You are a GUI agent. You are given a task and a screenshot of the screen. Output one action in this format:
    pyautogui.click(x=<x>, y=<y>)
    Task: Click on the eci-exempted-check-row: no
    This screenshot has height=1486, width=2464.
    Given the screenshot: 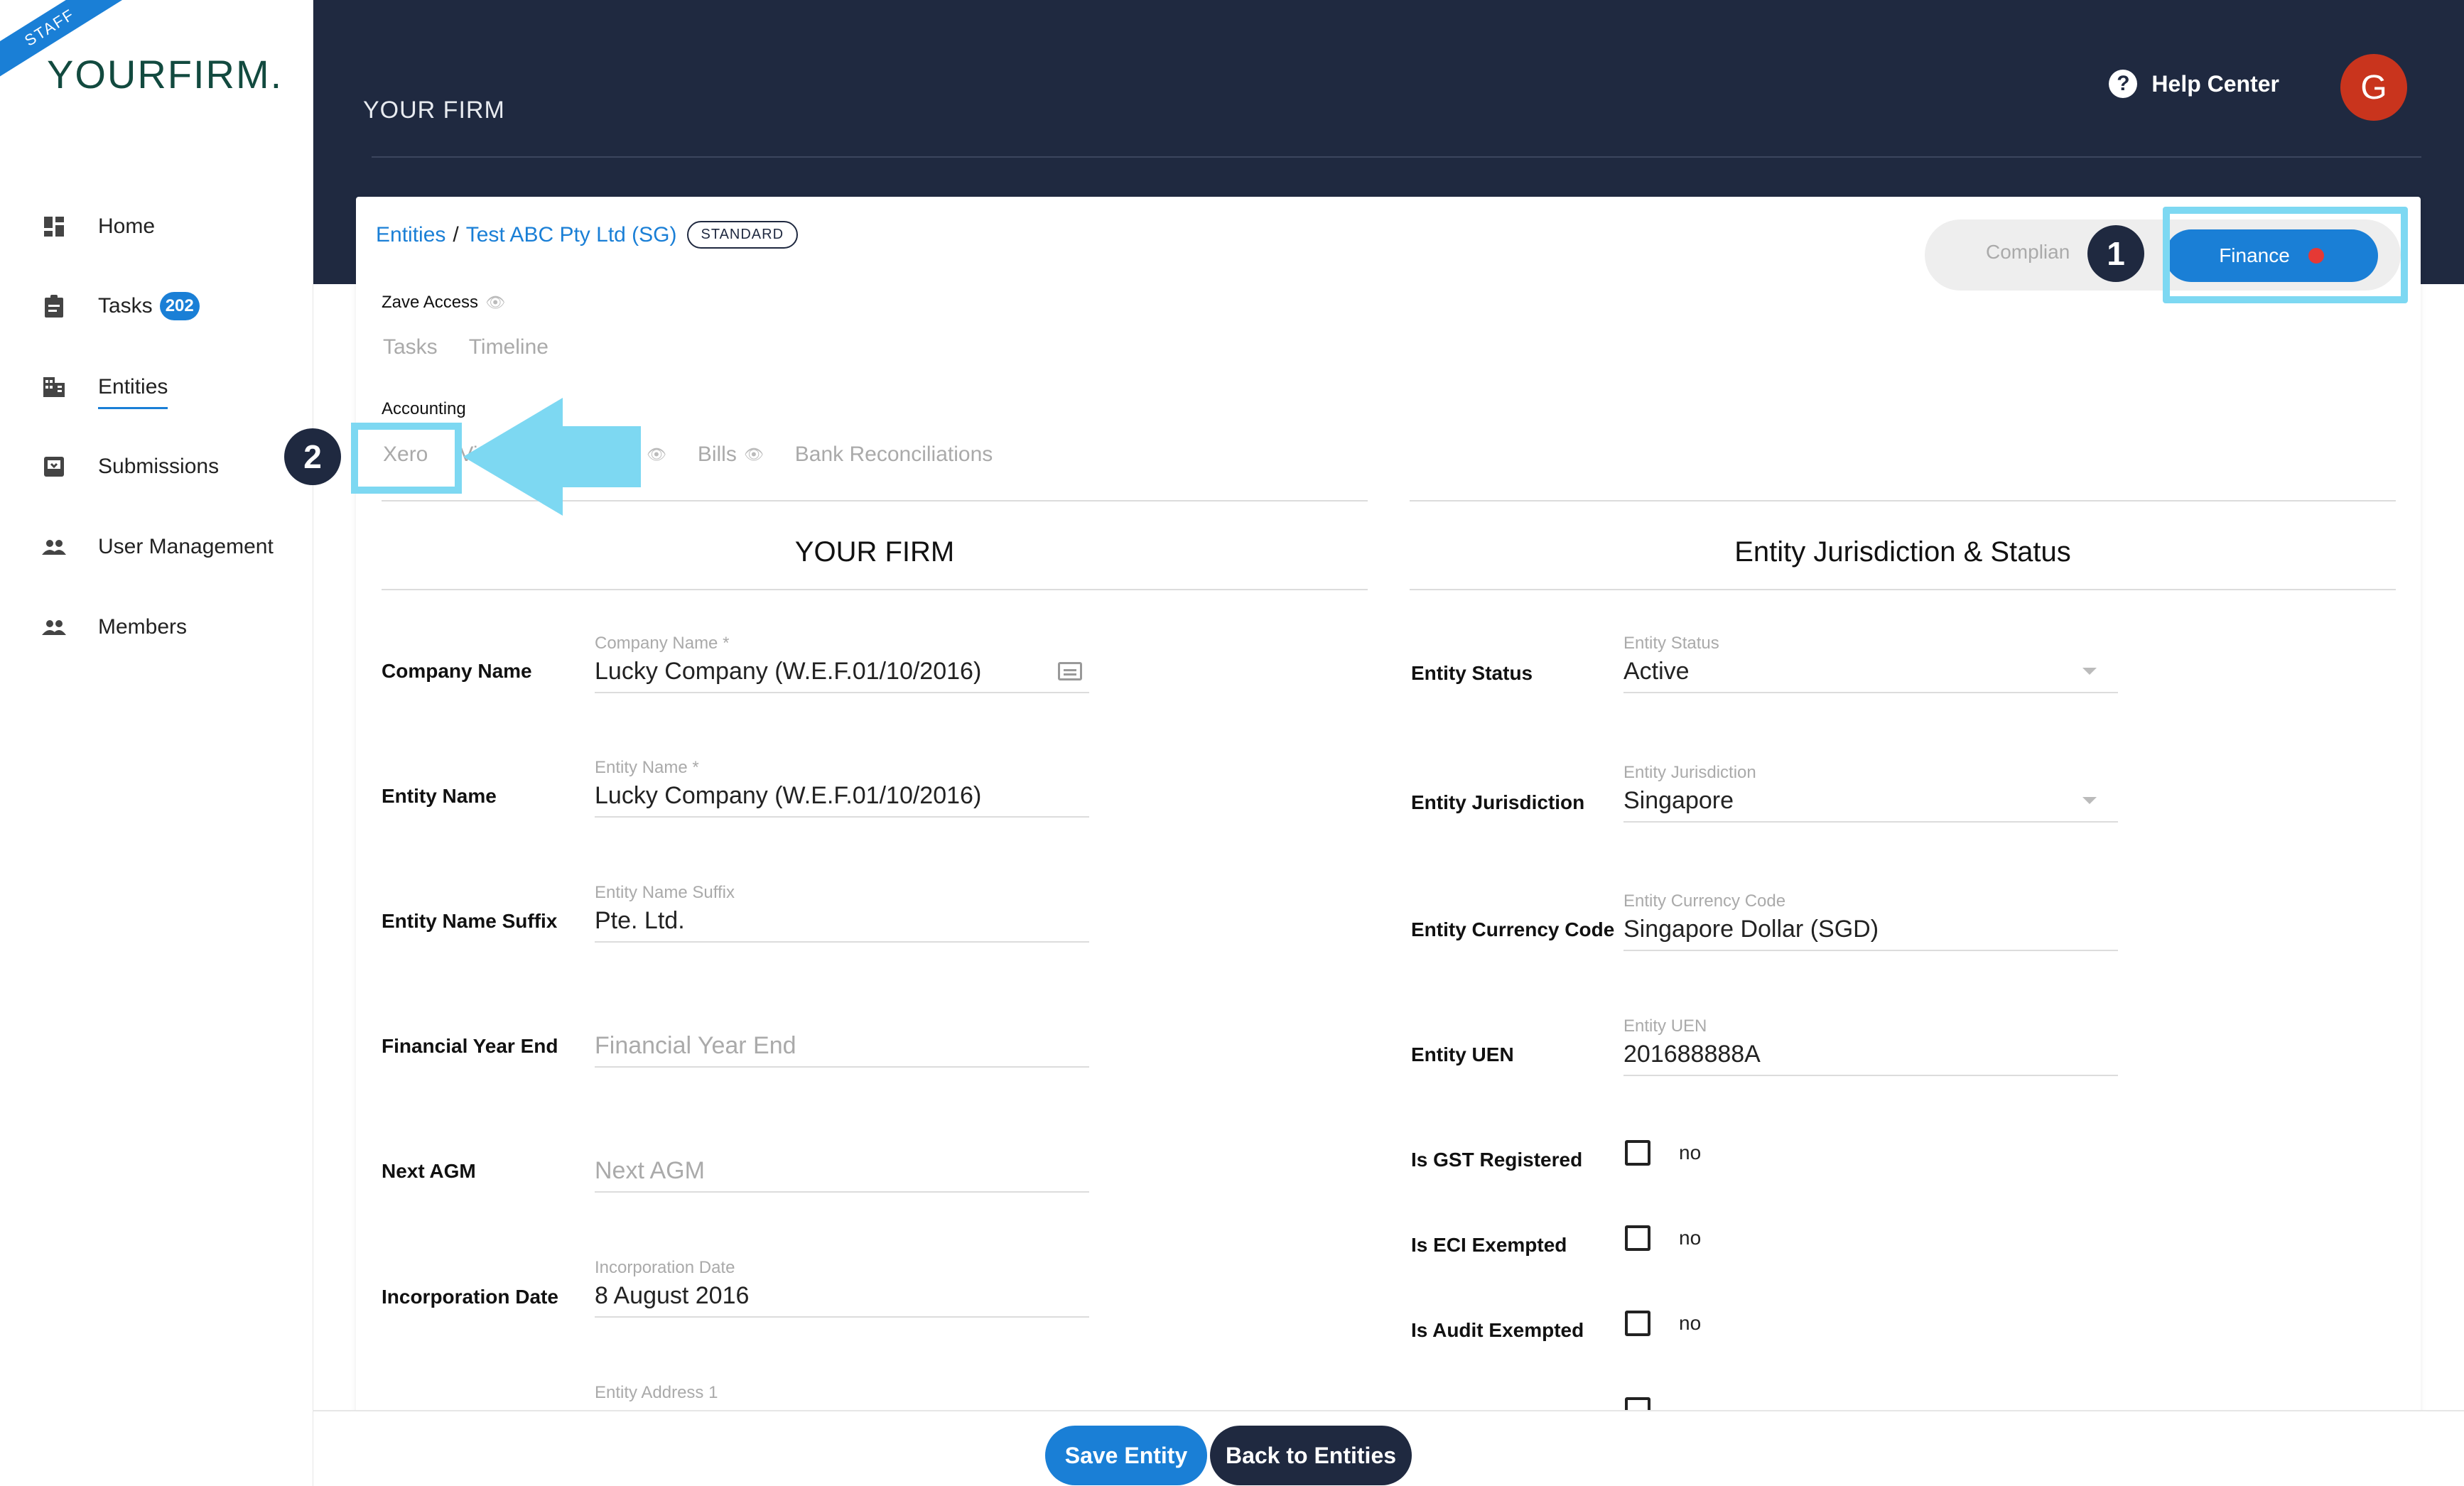 What is the action you would take?
    pyautogui.click(x=1663, y=1238)
    